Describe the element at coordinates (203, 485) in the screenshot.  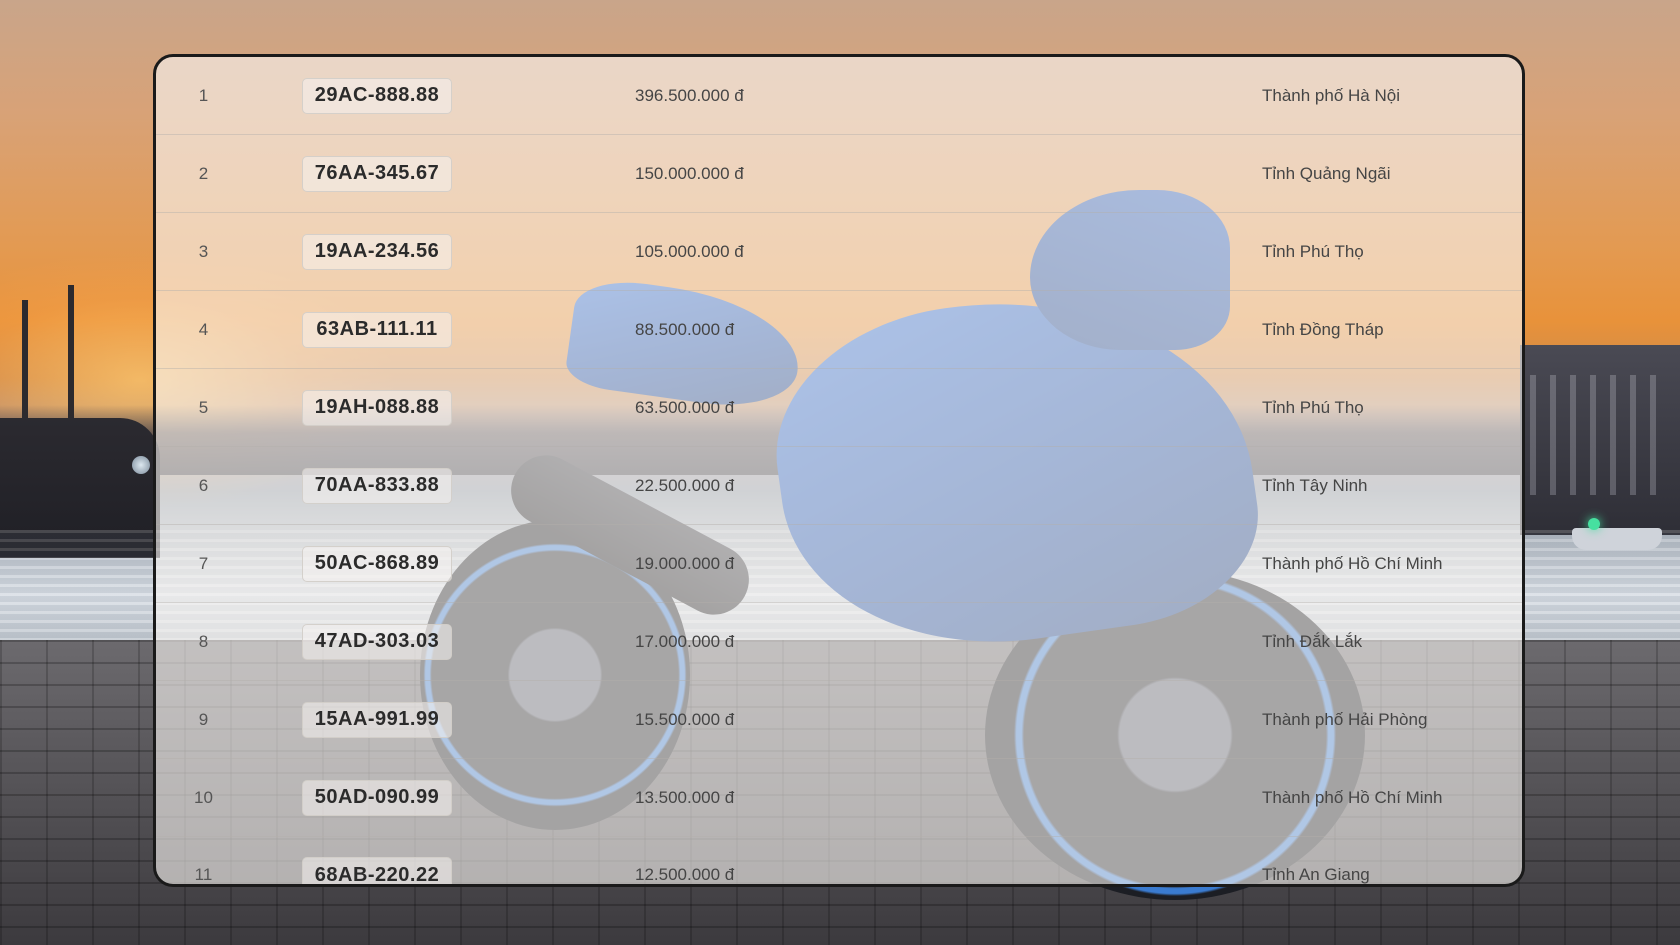
I see `row-index: 6` at that location.